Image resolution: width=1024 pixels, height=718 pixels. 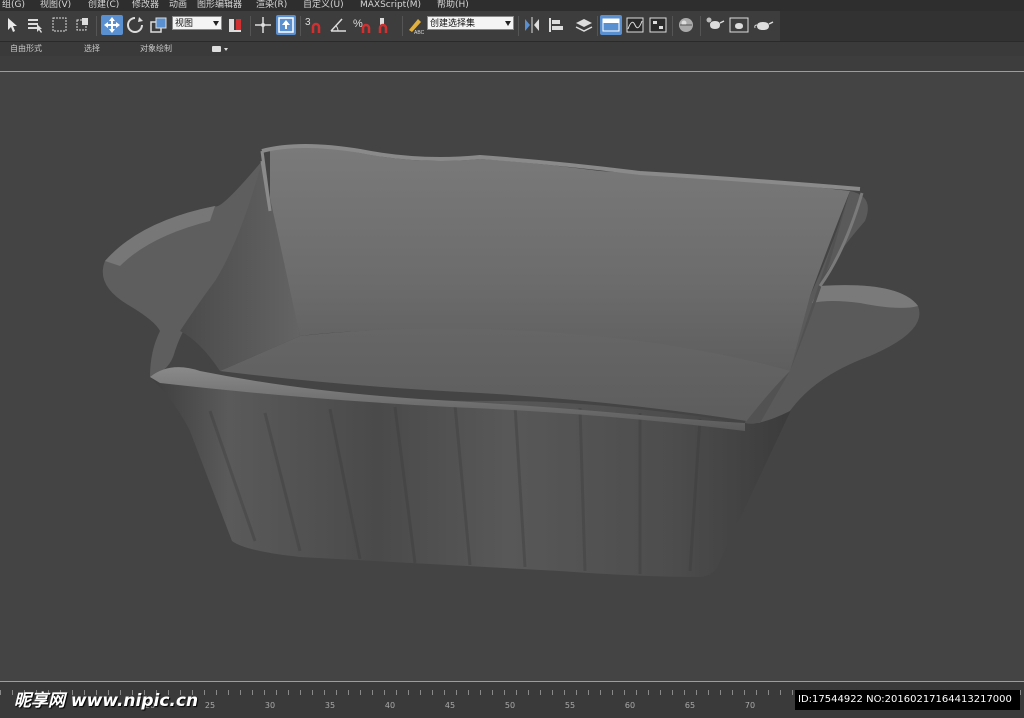 What do you see at coordinates (216, 49) in the screenshot?
I see `ribbon-options-icon` at bounding box center [216, 49].